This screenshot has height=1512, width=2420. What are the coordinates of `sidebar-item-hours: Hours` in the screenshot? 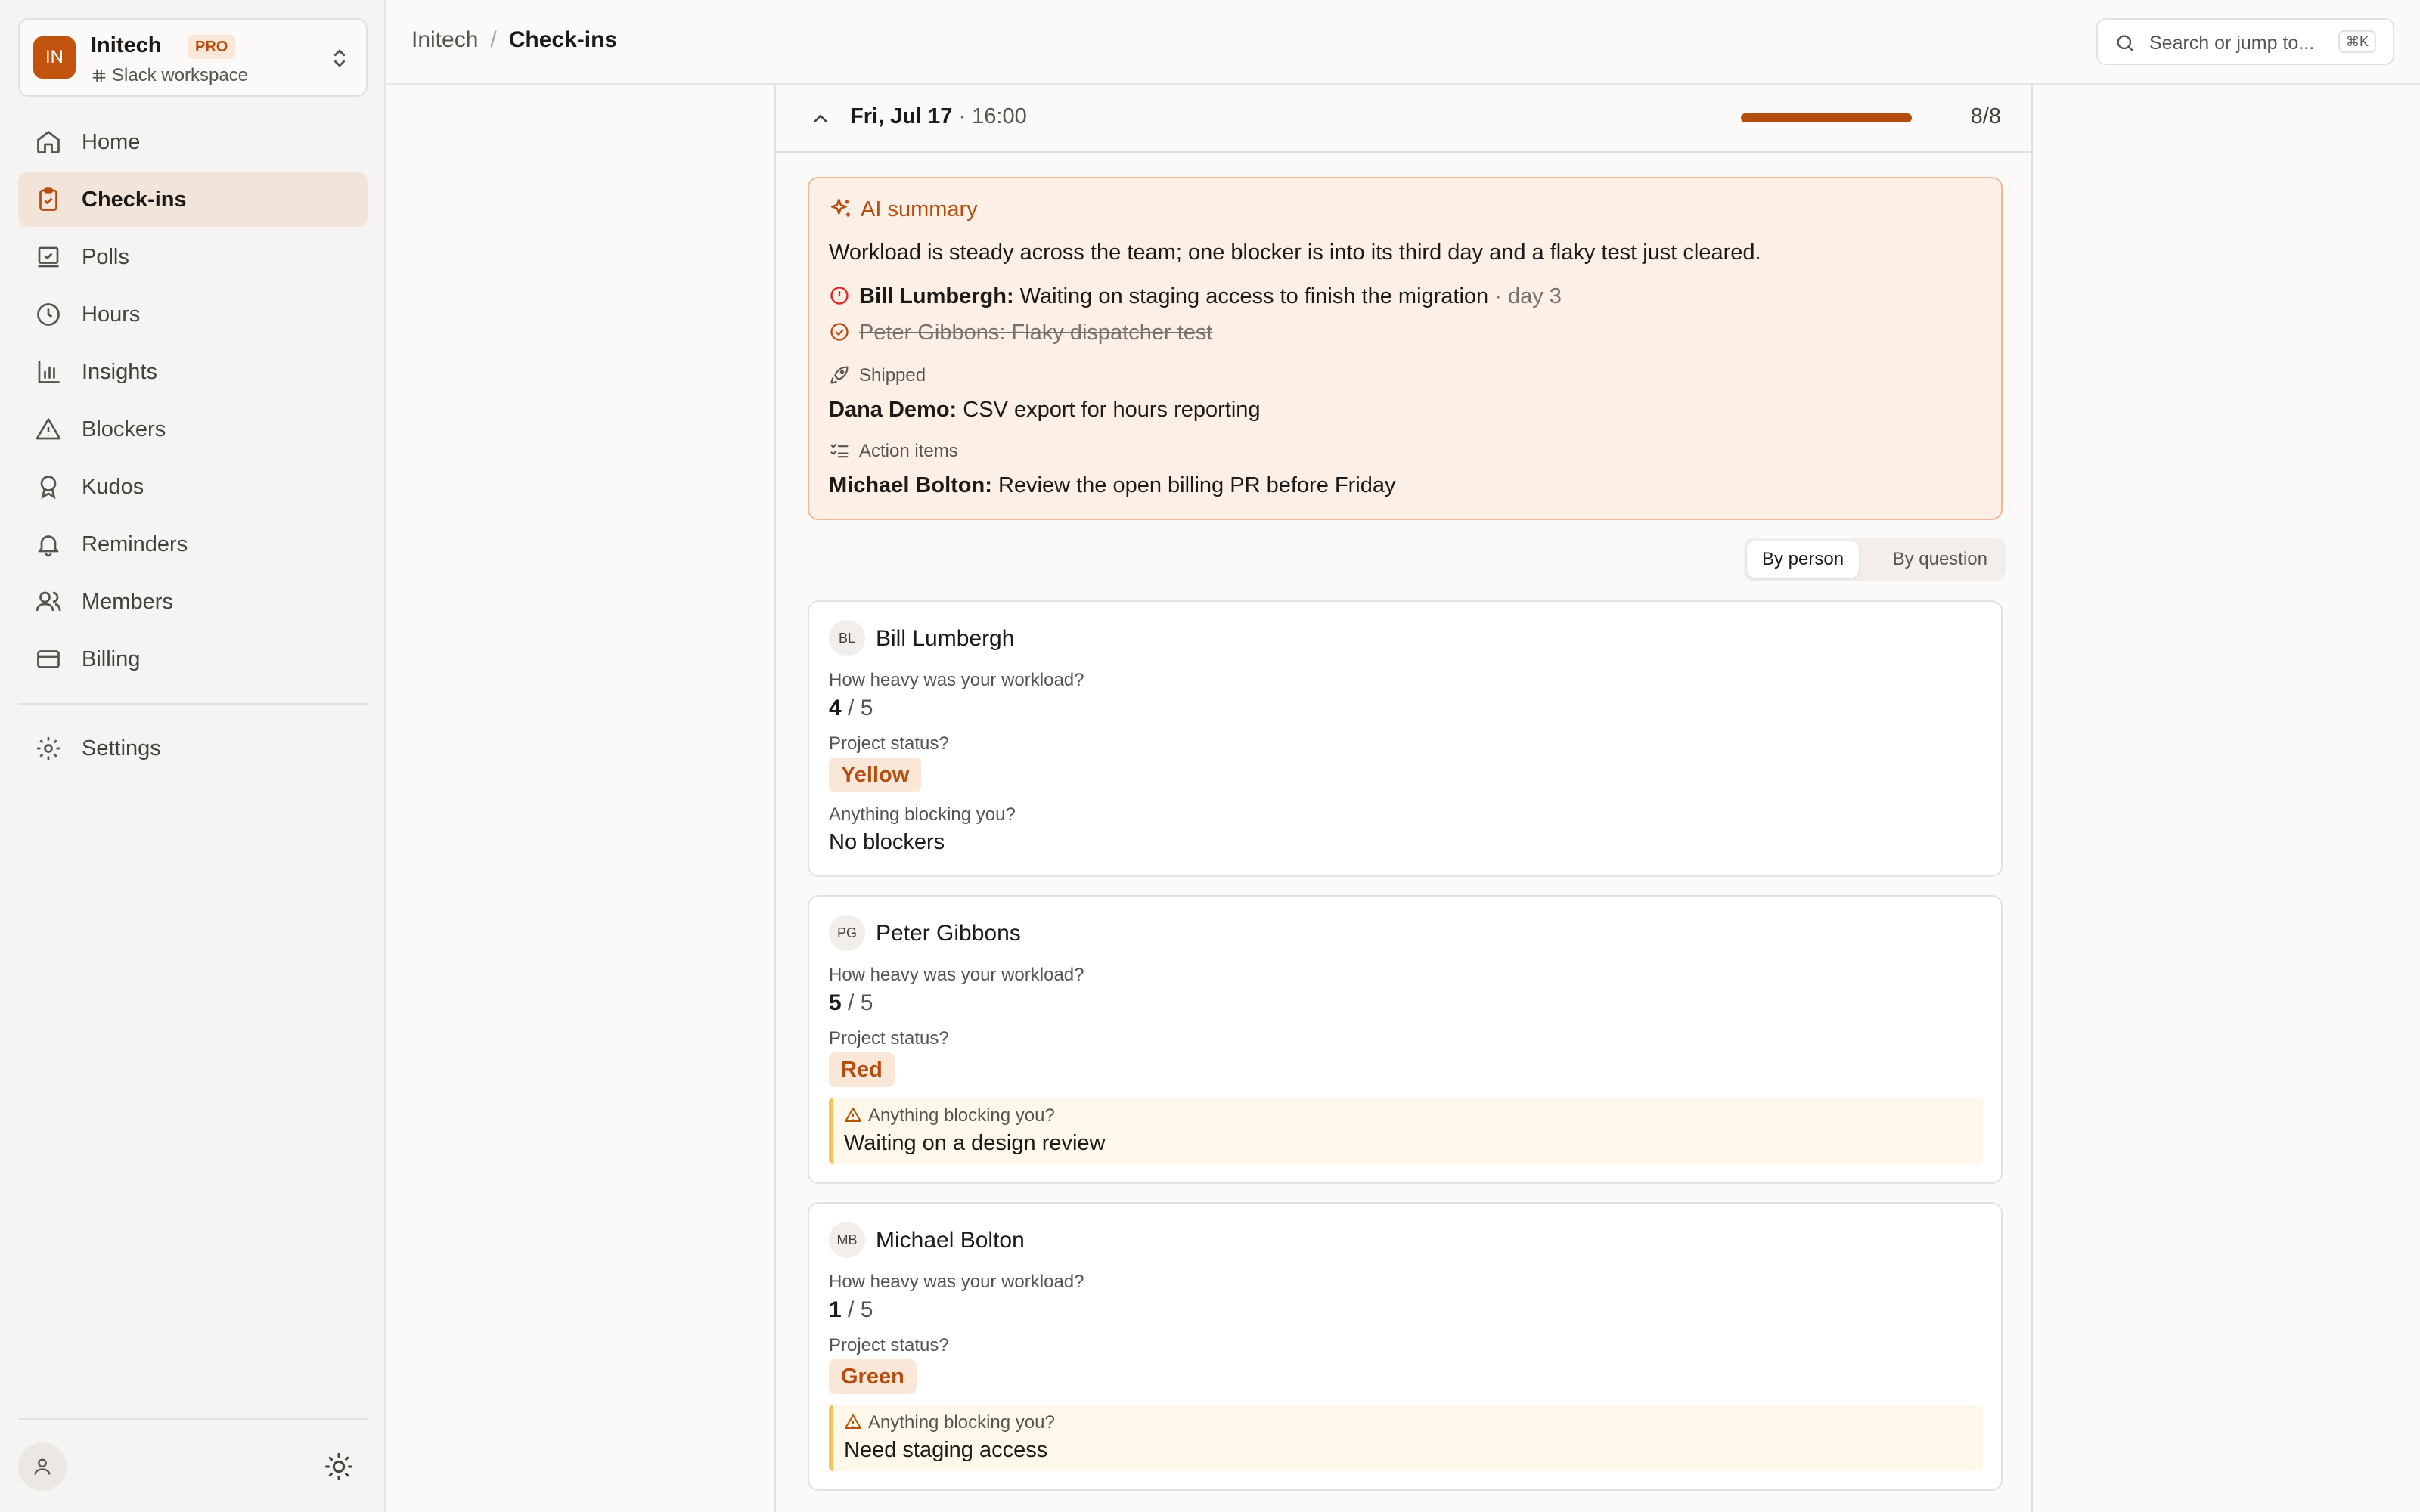 It's located at (193, 315).